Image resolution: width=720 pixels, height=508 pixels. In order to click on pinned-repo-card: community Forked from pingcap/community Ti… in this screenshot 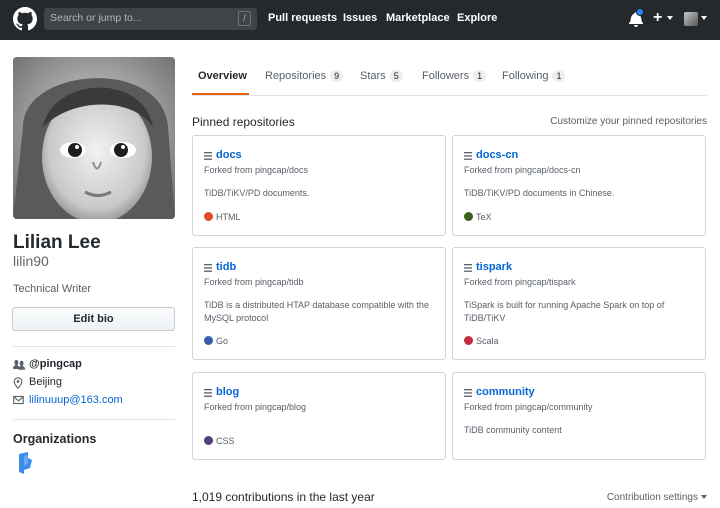, I will do `click(579, 416)`.